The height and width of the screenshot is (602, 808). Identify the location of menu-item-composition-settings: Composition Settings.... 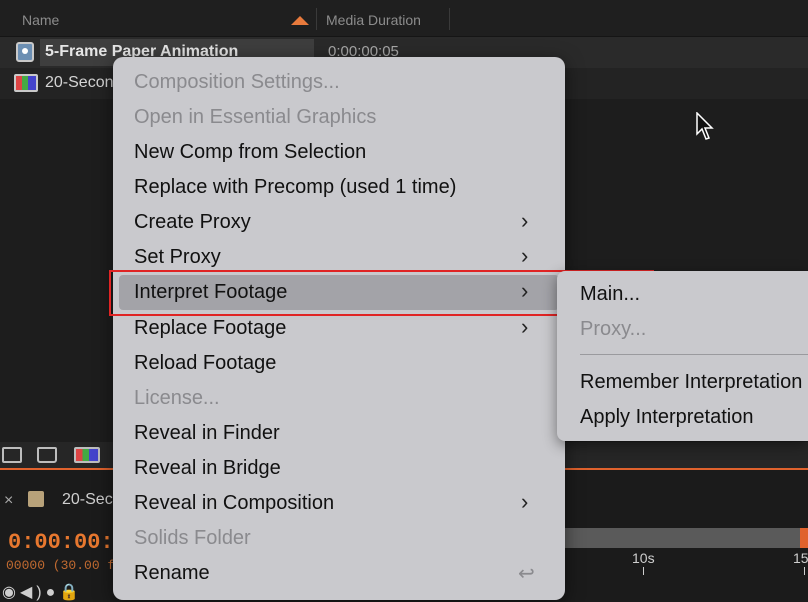
(339, 82).